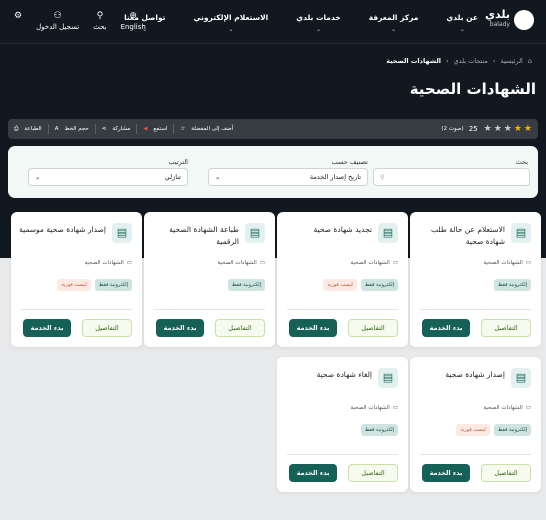 This screenshot has width=546, height=520. I want to click on card-title: تجديد شهادة صحية, so click(328, 230).